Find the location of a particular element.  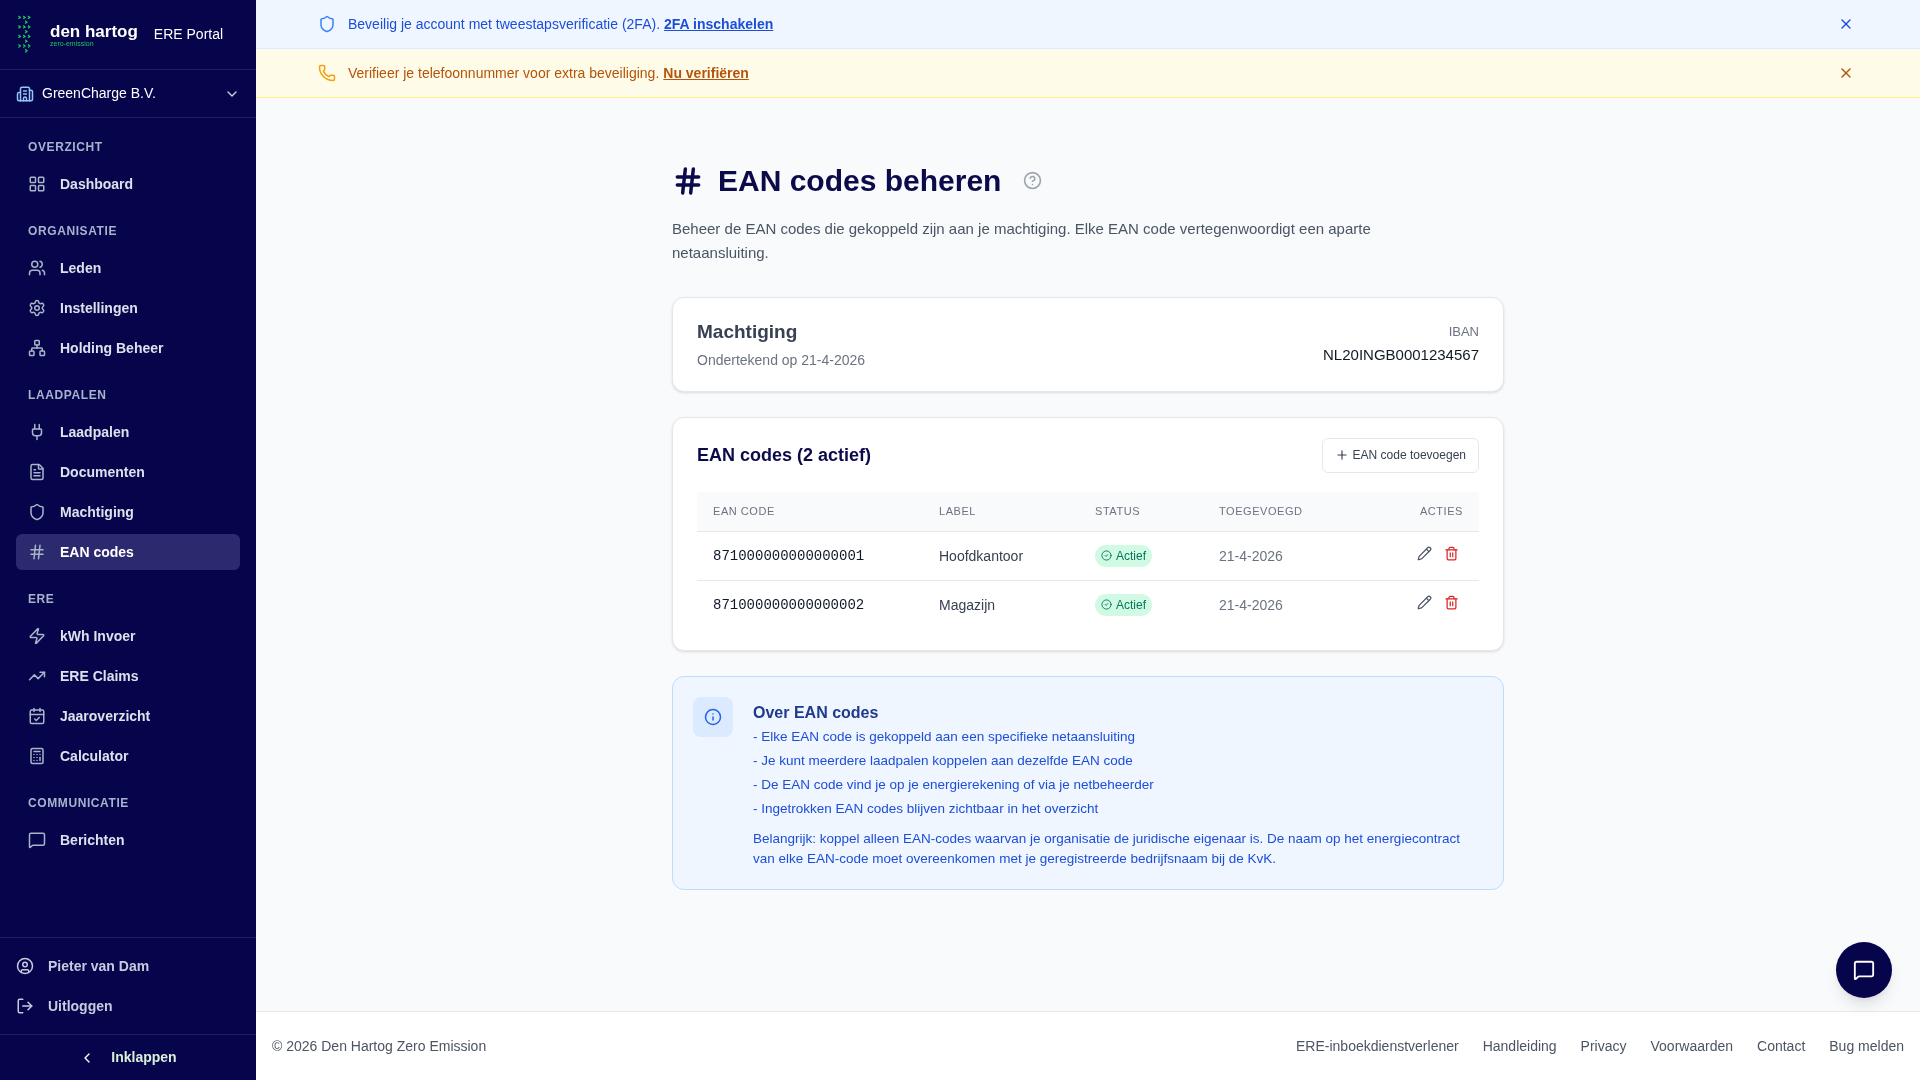

nav-item: Laadpalen is located at coordinates (128, 432).